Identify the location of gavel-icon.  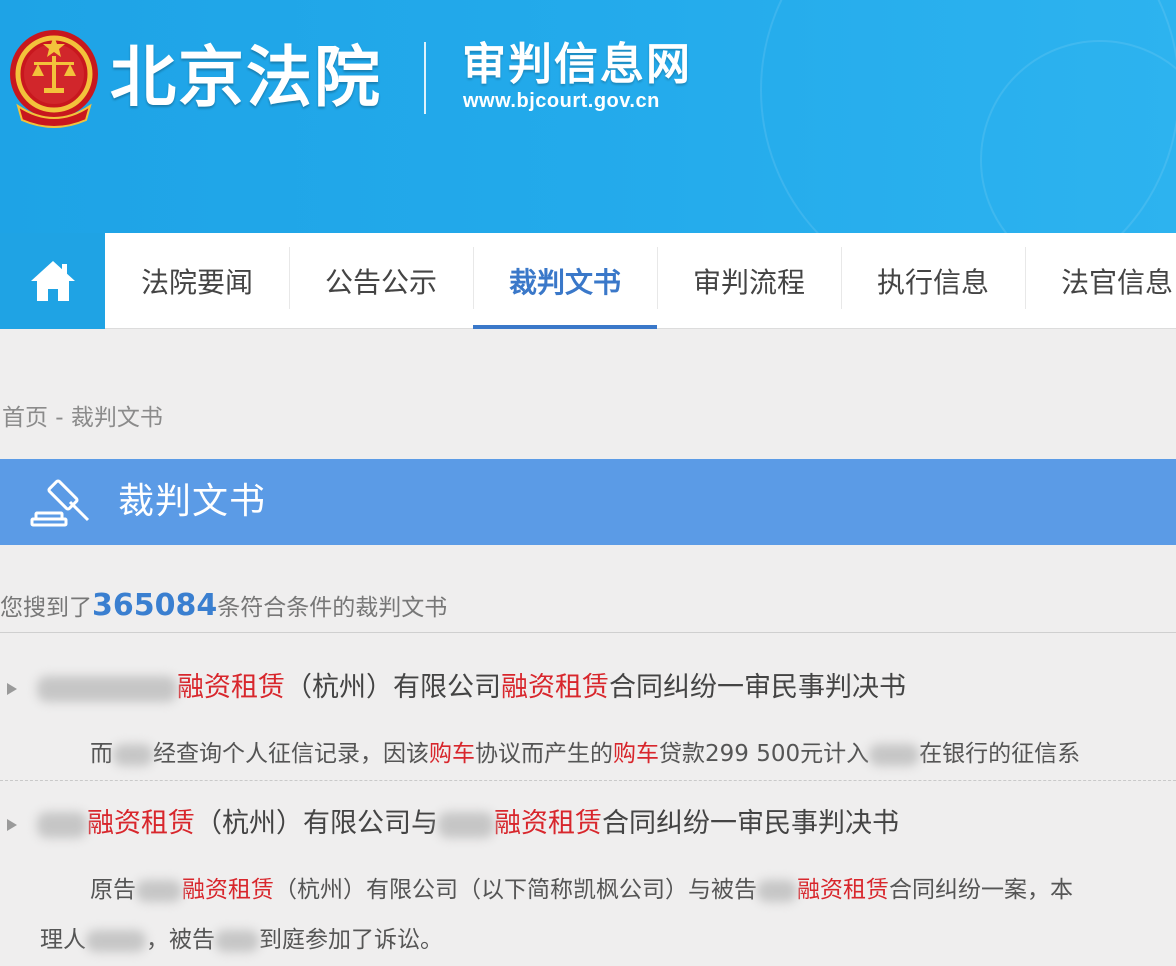
(60, 503).